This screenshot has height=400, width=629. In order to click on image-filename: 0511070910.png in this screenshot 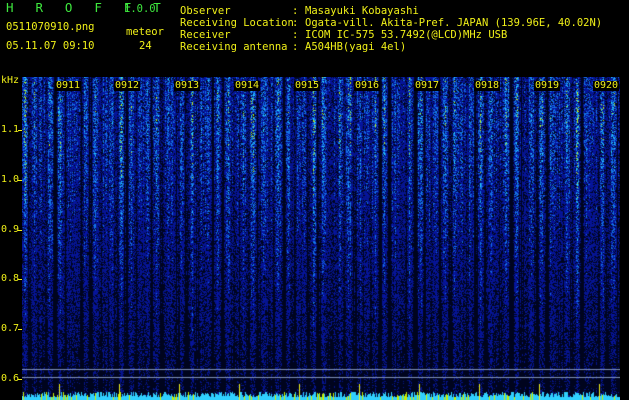, I will do `click(50, 27)`.